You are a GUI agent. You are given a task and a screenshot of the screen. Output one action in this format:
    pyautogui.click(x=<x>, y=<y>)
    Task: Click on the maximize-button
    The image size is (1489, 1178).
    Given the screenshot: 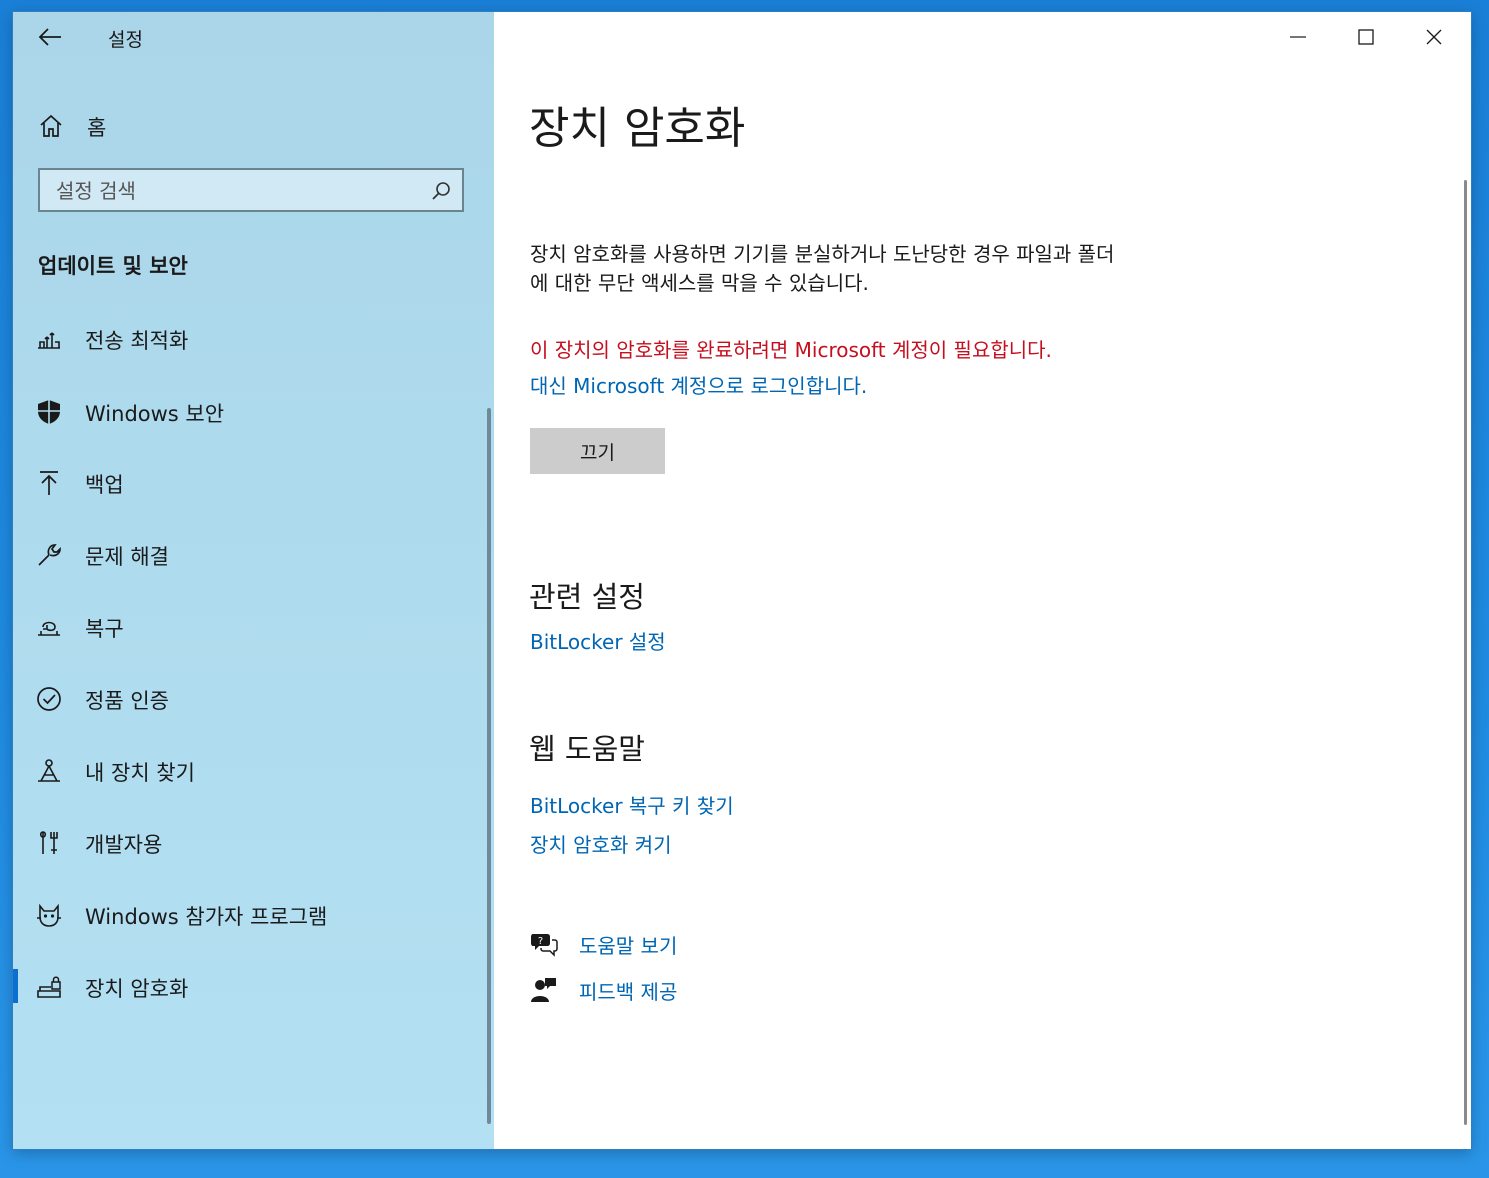 What is the action you would take?
    pyautogui.click(x=1366, y=37)
    